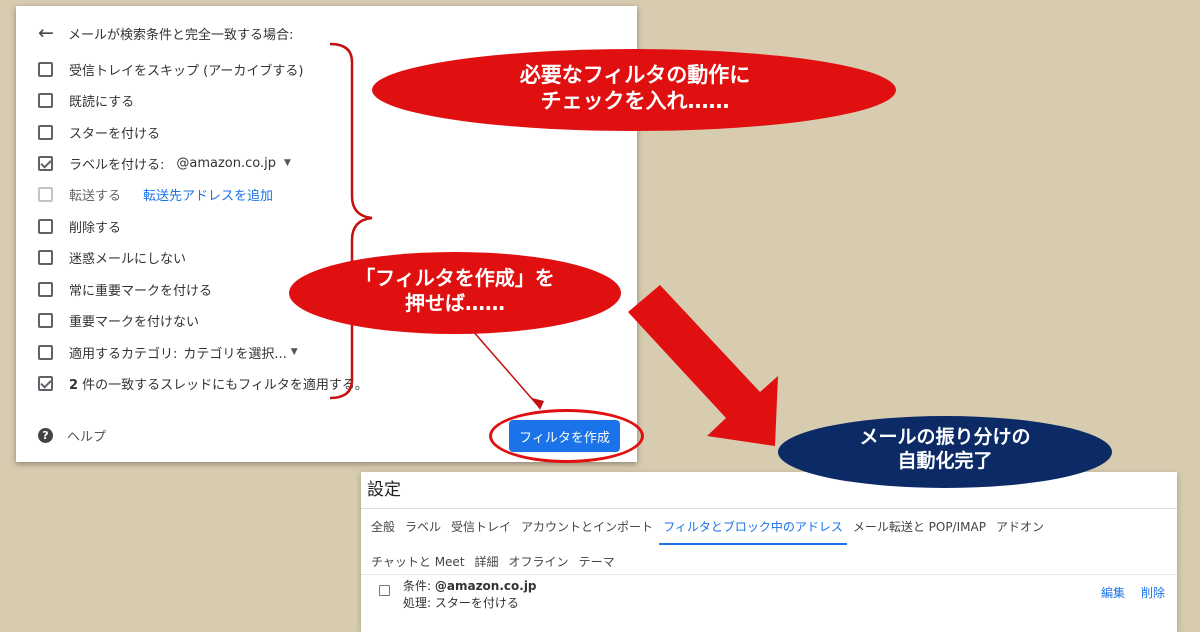  I want to click on option-label: 迷惑メールにしない, so click(128, 259).